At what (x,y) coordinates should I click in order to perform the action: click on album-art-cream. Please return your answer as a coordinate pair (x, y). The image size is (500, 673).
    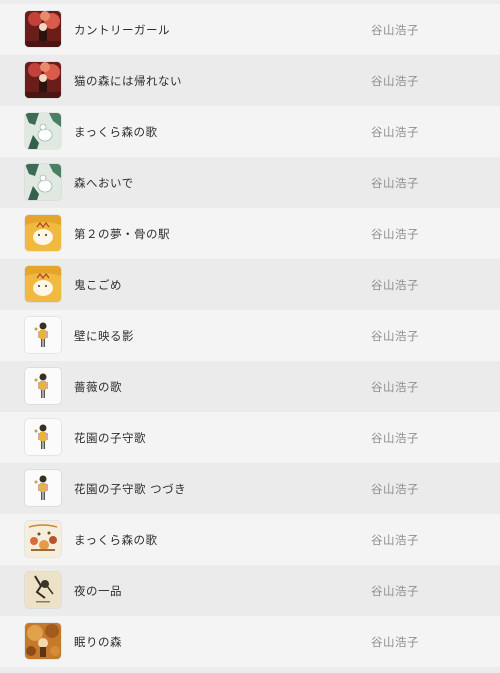
    Looking at the image, I should click on (43, 539).